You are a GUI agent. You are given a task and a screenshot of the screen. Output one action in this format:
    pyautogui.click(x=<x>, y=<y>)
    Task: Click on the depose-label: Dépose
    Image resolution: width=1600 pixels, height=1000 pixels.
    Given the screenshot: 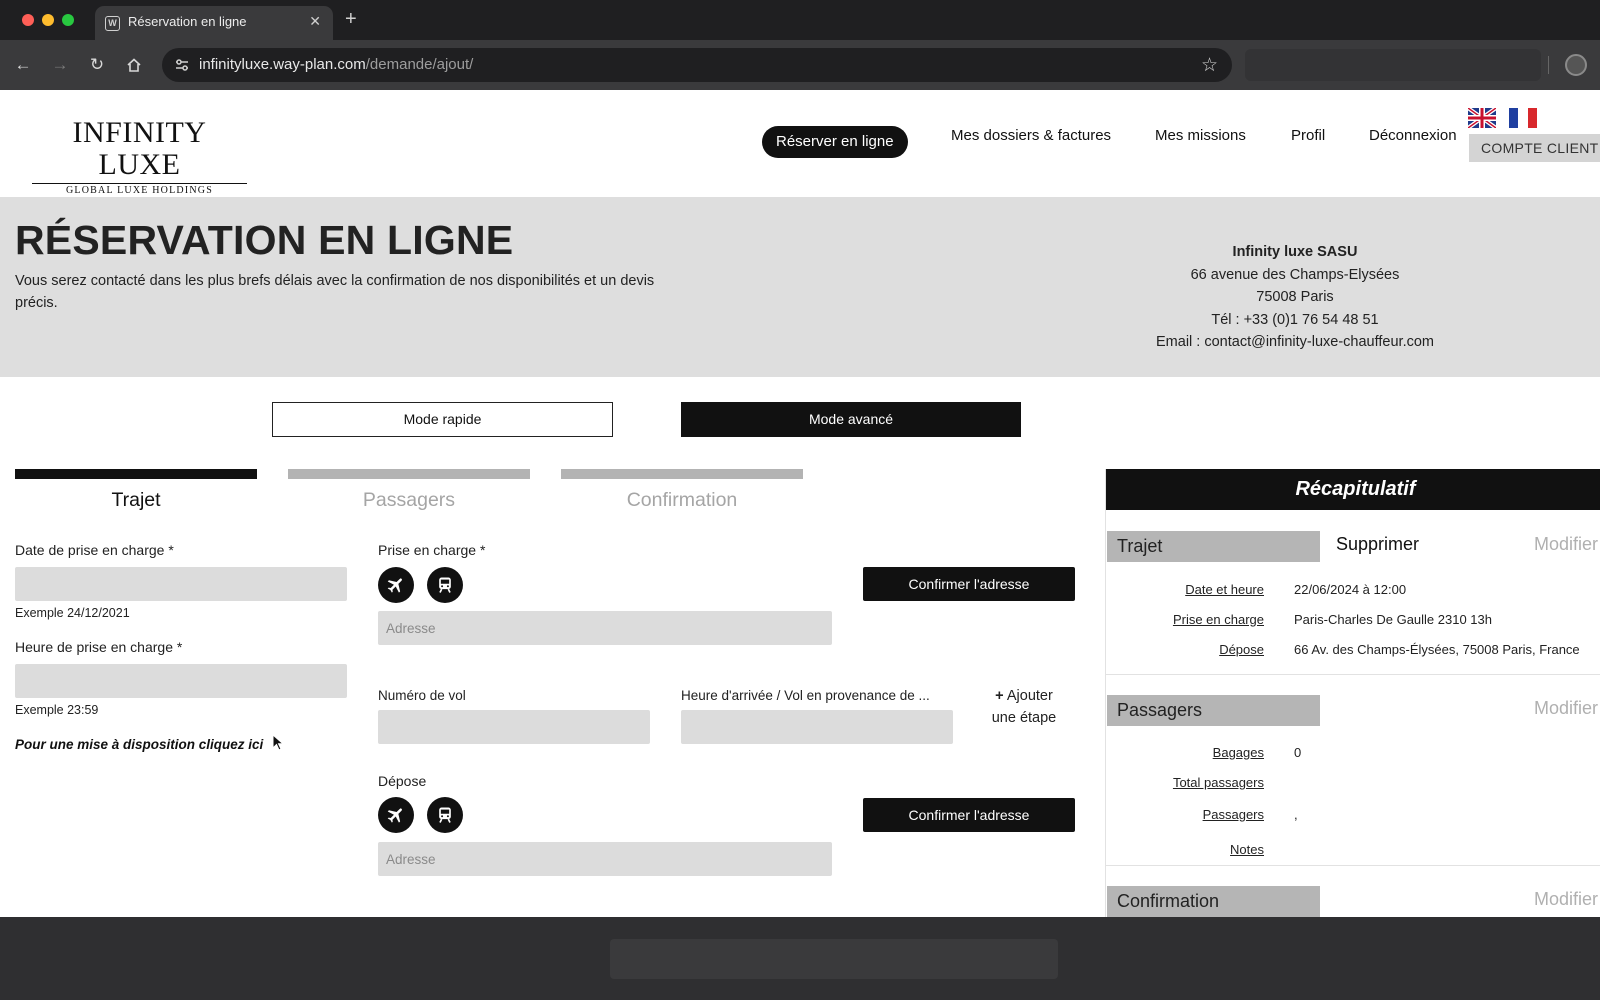 What is the action you would take?
    pyautogui.click(x=402, y=781)
    